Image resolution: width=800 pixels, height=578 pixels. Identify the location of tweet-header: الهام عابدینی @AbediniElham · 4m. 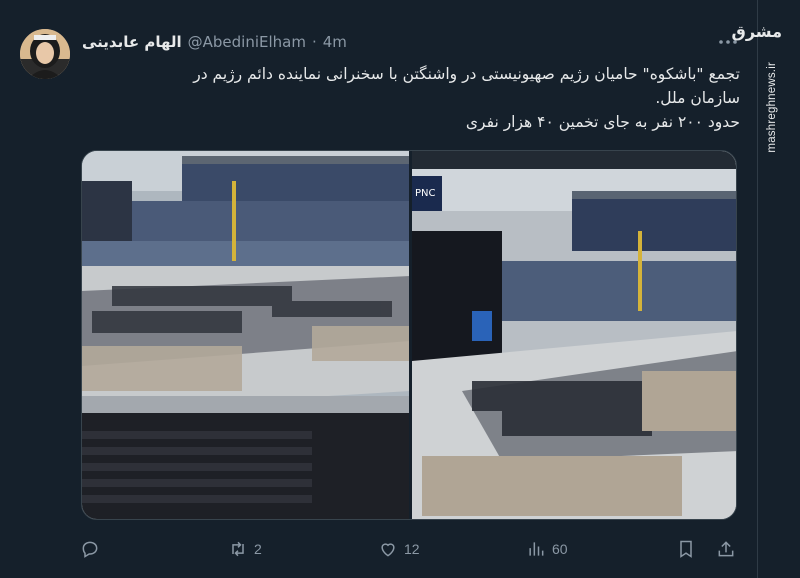
(236, 42).